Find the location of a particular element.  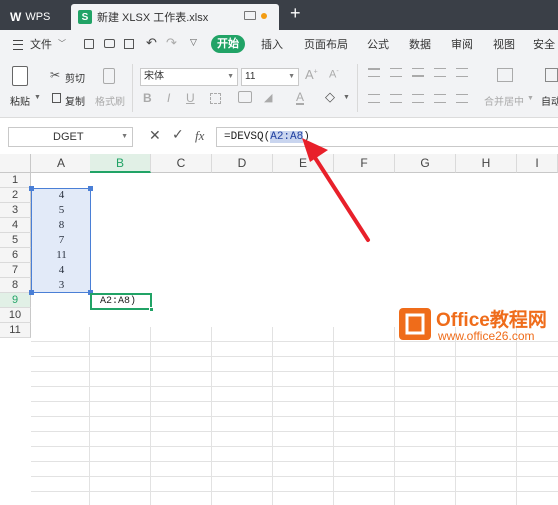

column-header-d: D is located at coordinates (242, 163).